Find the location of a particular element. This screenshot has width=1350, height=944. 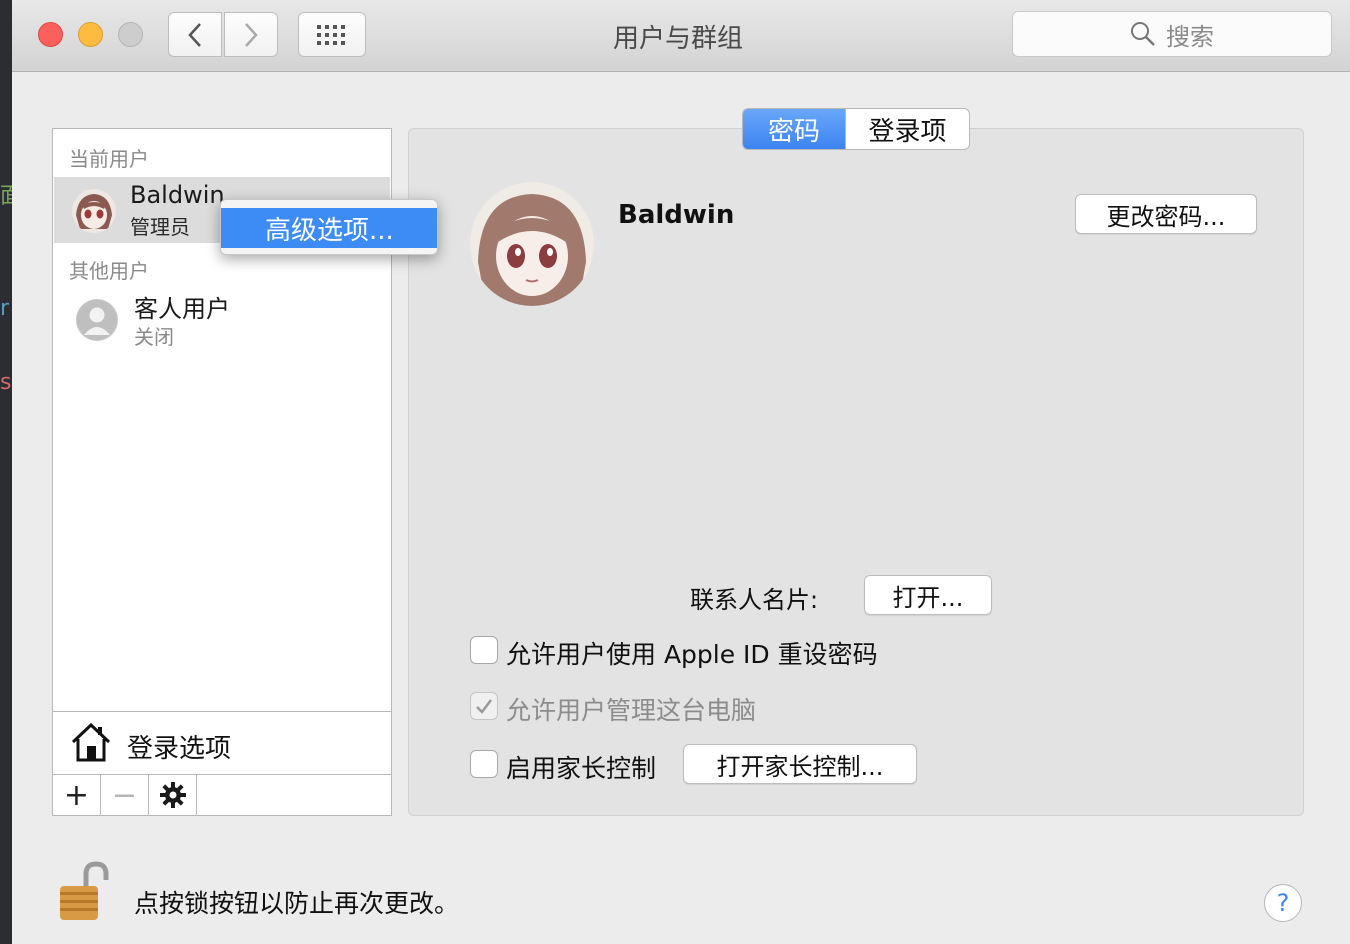

login-options-row: 登录选项 is located at coordinates (222, 743).